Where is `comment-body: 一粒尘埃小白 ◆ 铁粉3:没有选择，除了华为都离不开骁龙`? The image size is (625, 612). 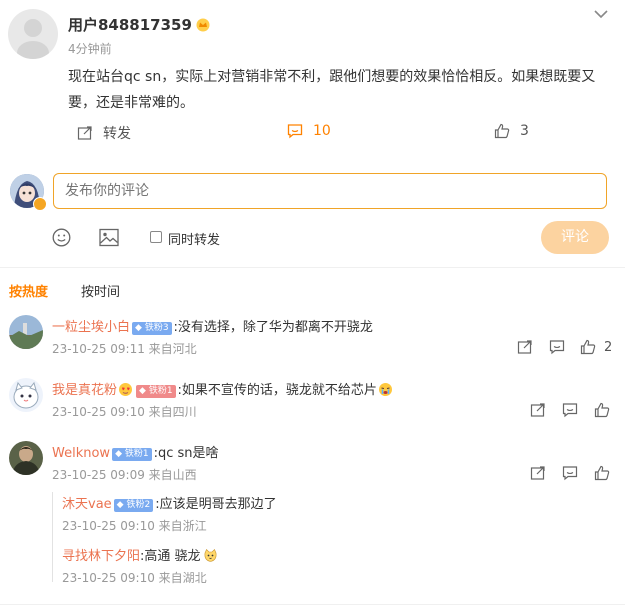 comment-body: 一粒尘埃小白 ◆ 铁粉3:没有选择，除了华为都离不开骁龙 is located at coordinates (212, 325).